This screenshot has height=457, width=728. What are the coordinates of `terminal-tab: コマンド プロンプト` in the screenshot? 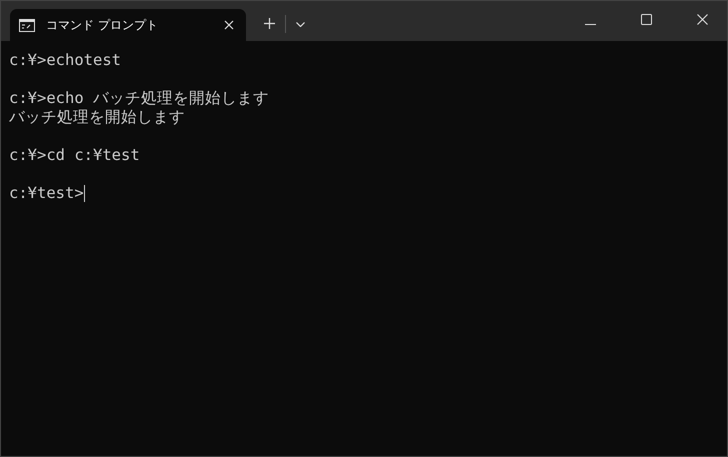 It's located at (128, 25).